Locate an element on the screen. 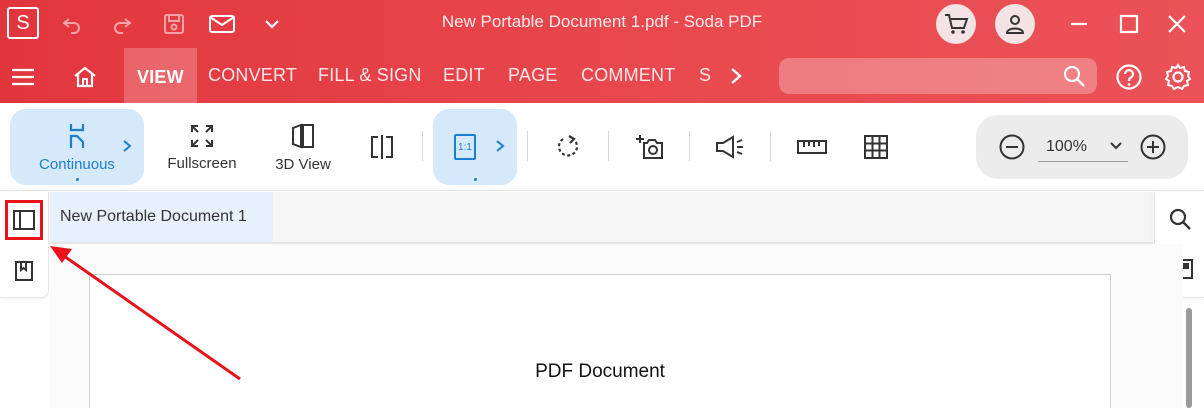  tab-comment: COMMENT is located at coordinates (628, 75).